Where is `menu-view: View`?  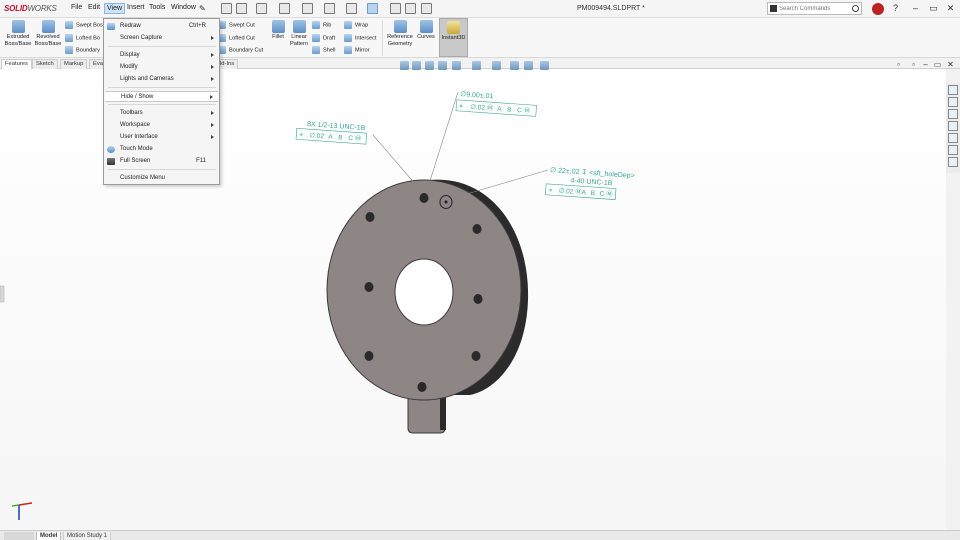 menu-view: View is located at coordinates (115, 8).